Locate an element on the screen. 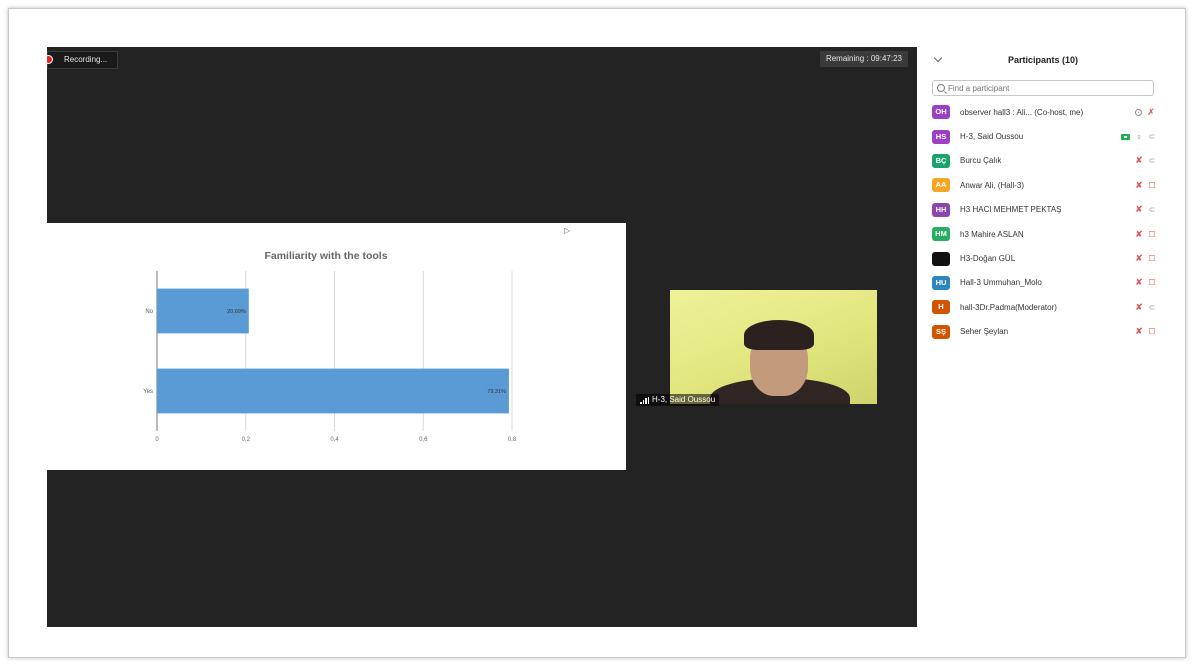  mic-icon: ♀ is located at coordinates (1139, 137).